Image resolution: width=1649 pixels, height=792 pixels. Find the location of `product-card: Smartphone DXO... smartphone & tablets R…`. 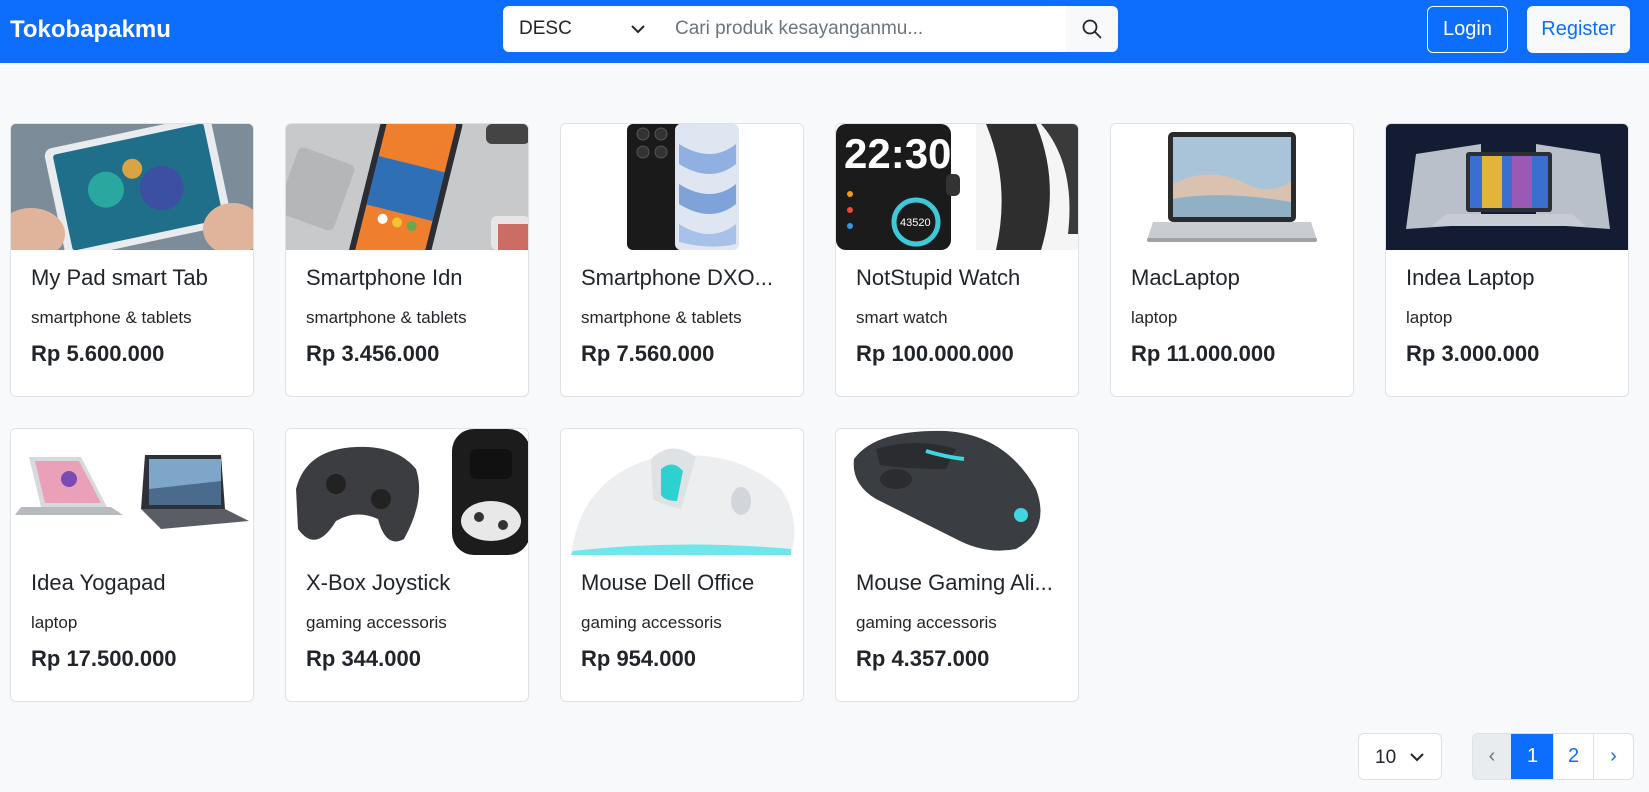

product-card: Smartphone DXO... smartphone & tablets R… is located at coordinates (682, 260).